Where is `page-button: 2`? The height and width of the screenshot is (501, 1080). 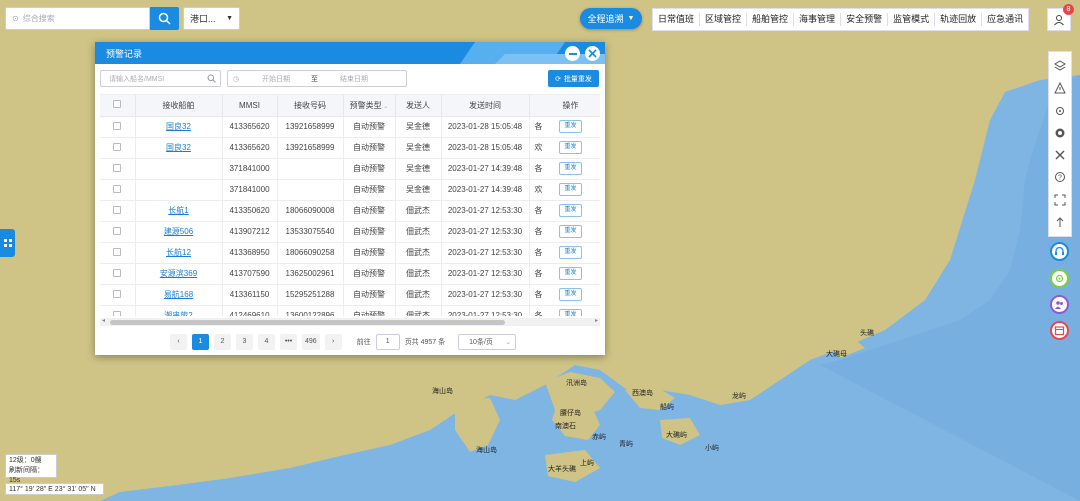 page-button: 2 is located at coordinates (222, 341).